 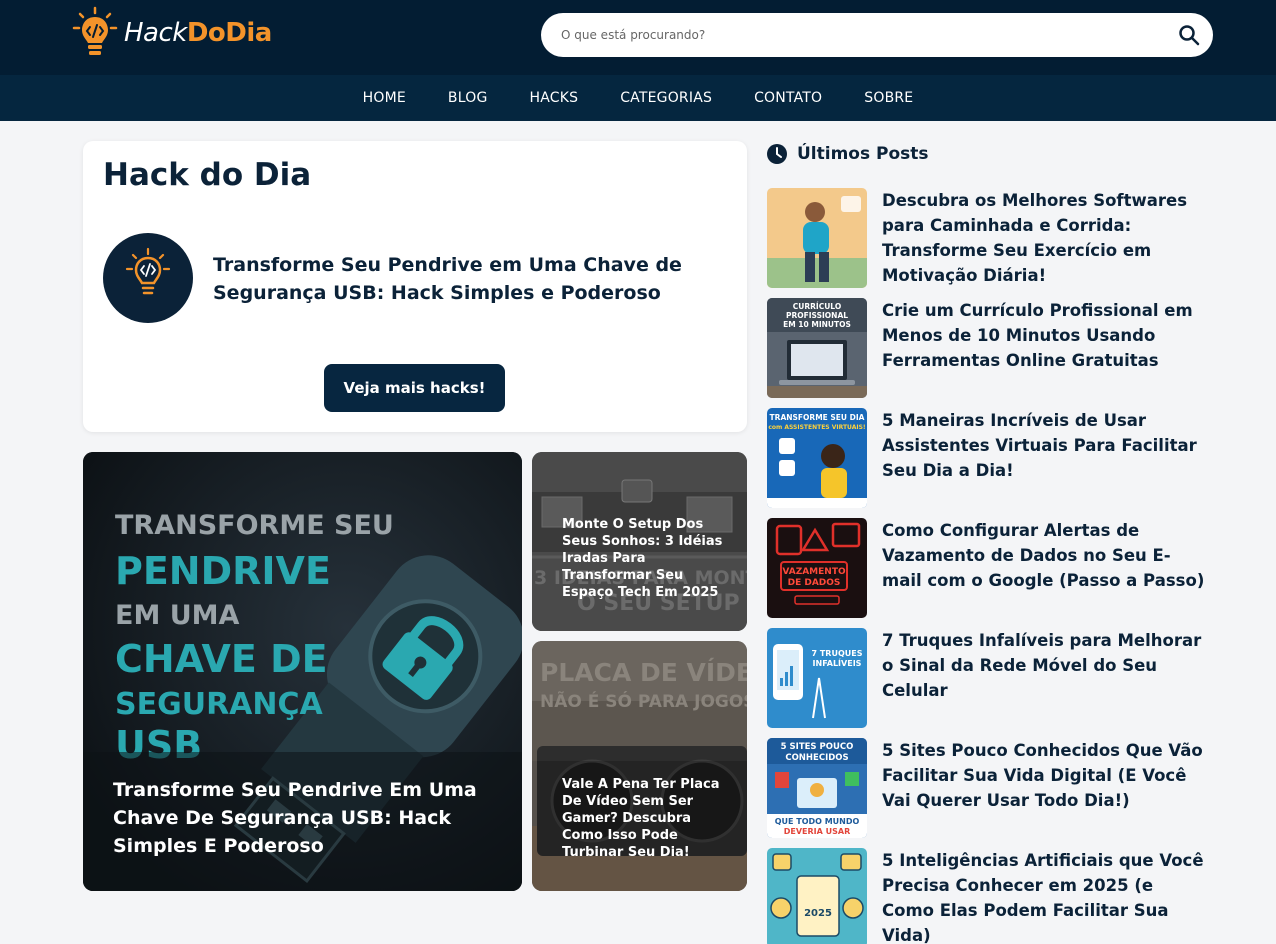 What do you see at coordinates (207, 175) in the screenshot?
I see `hack-card-title: Hack do Dia` at bounding box center [207, 175].